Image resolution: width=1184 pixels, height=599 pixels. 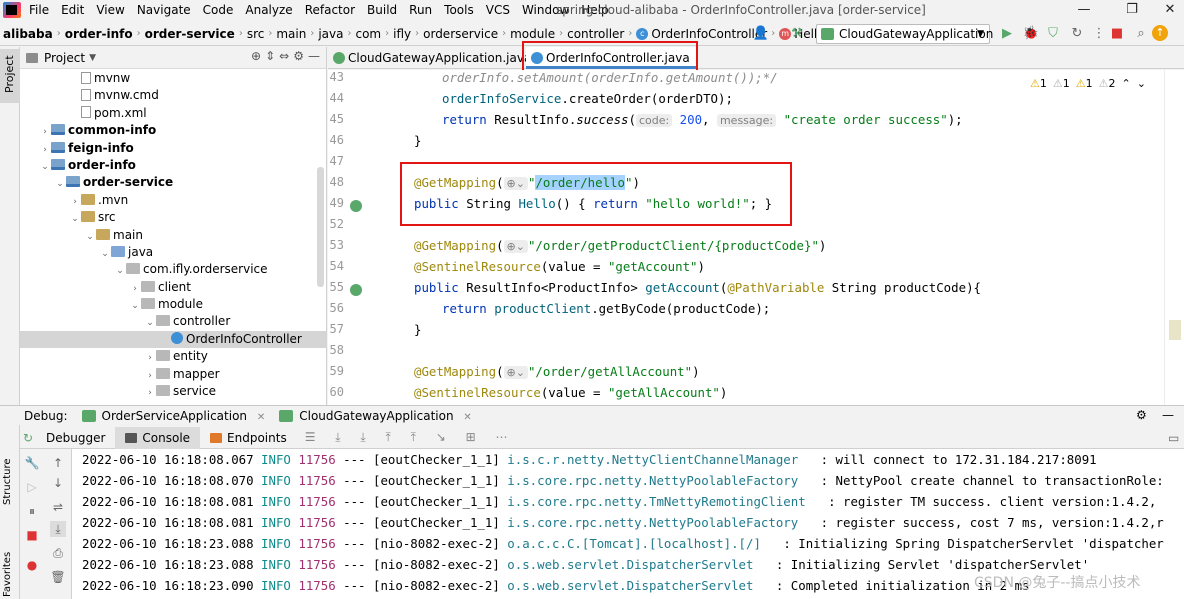 I want to click on pause-icon: ⏸, so click(x=32, y=511).